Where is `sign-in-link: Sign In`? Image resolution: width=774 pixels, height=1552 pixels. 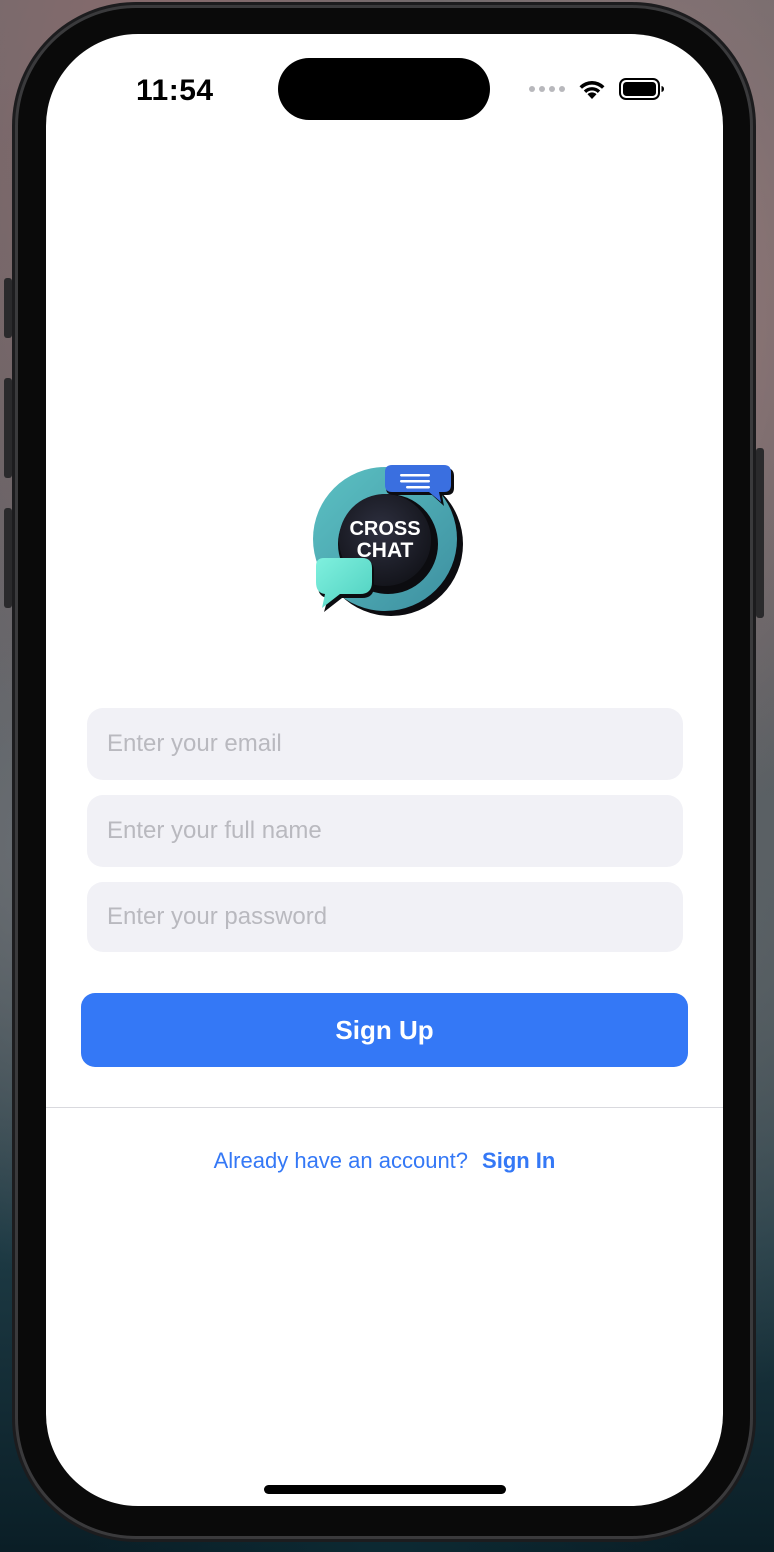 sign-in-link: Sign In is located at coordinates (518, 1160).